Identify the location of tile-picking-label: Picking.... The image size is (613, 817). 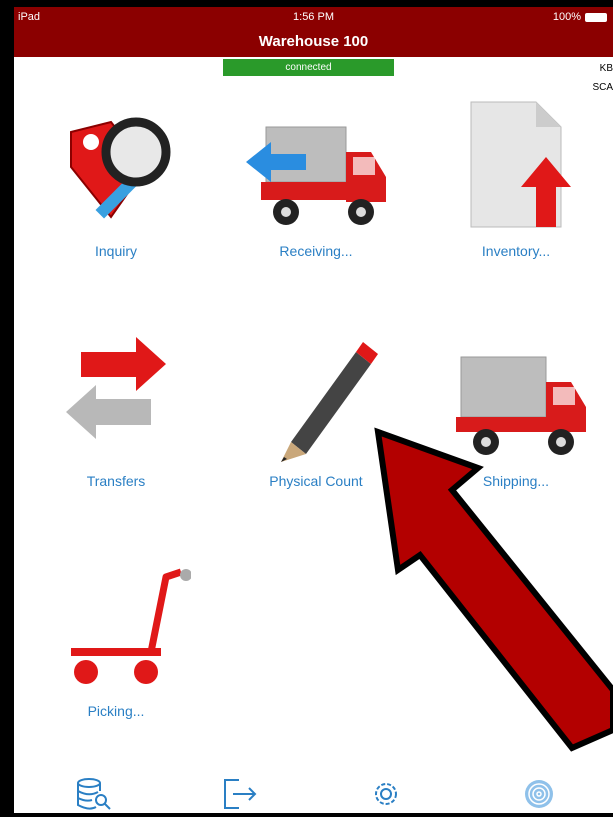
(116, 711).